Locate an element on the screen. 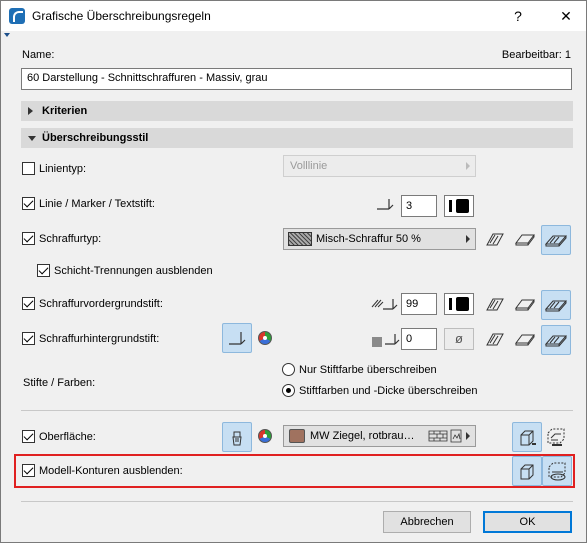 The height and width of the screenshot is (543, 587). bg-color-swatch is located at coordinates (377, 342).